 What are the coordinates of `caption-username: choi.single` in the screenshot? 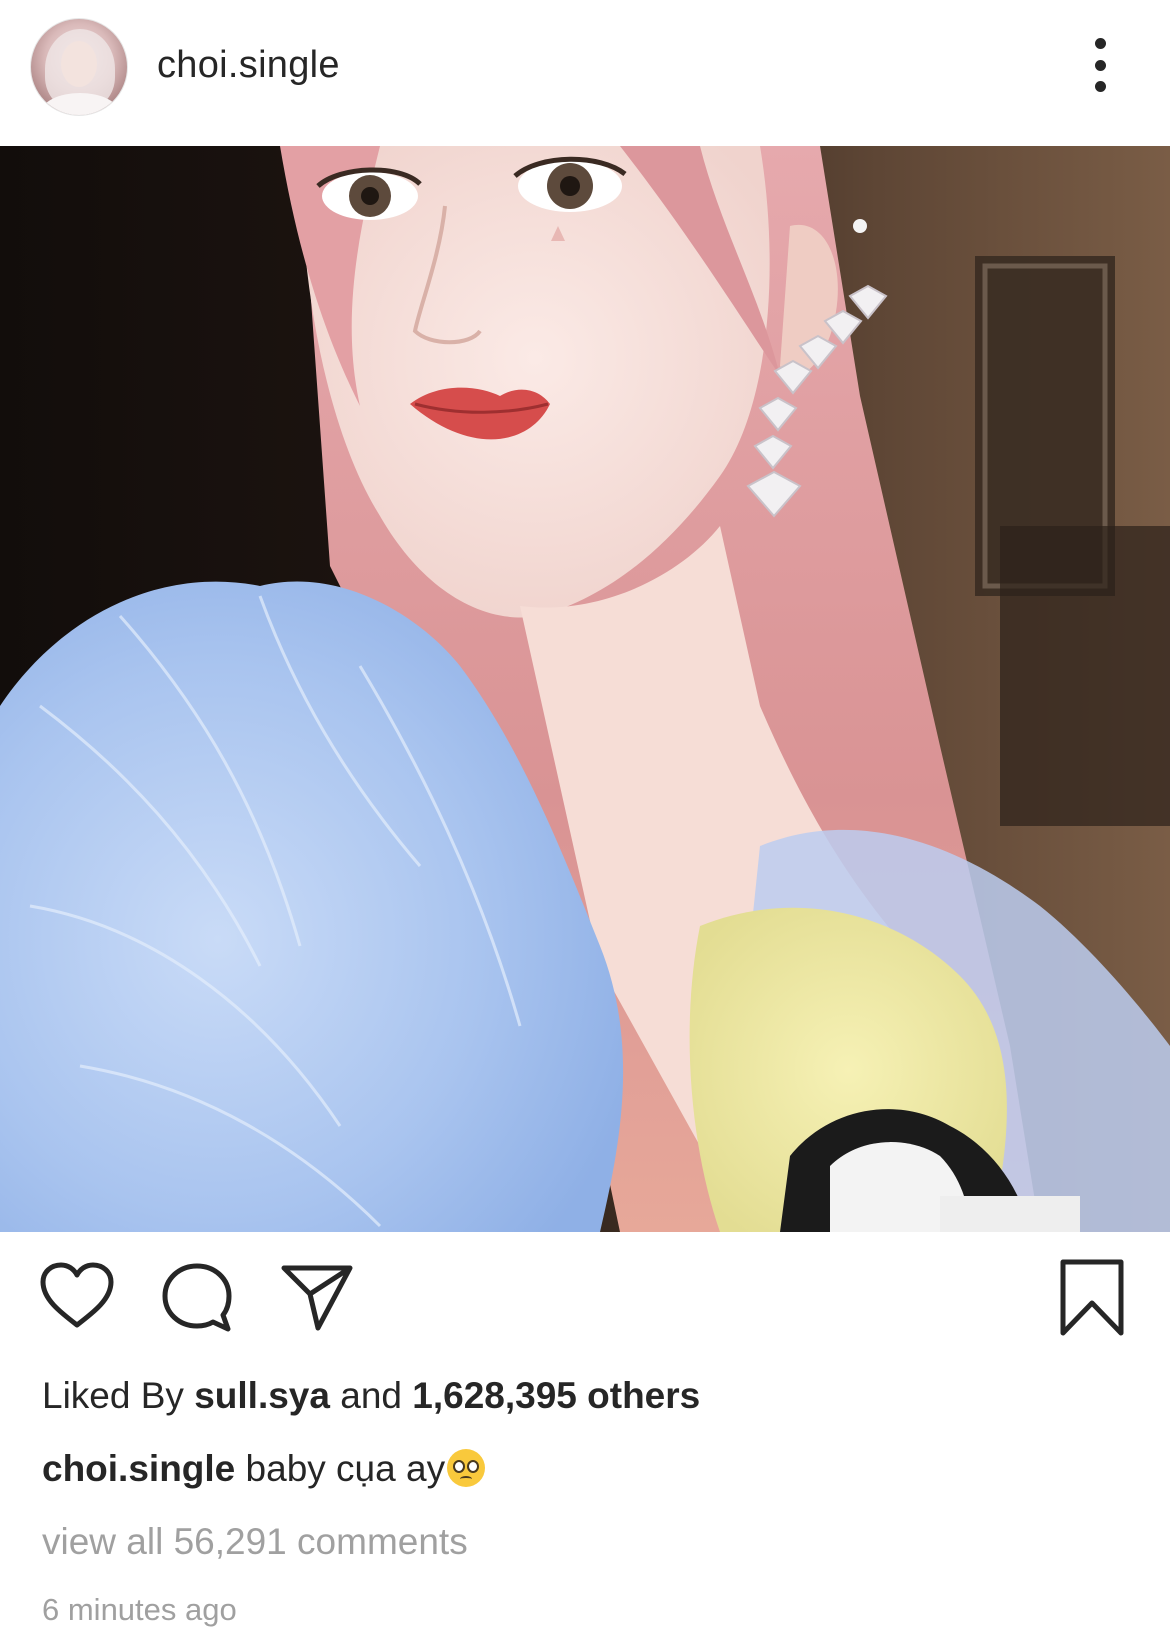 It's located at (138, 1468).